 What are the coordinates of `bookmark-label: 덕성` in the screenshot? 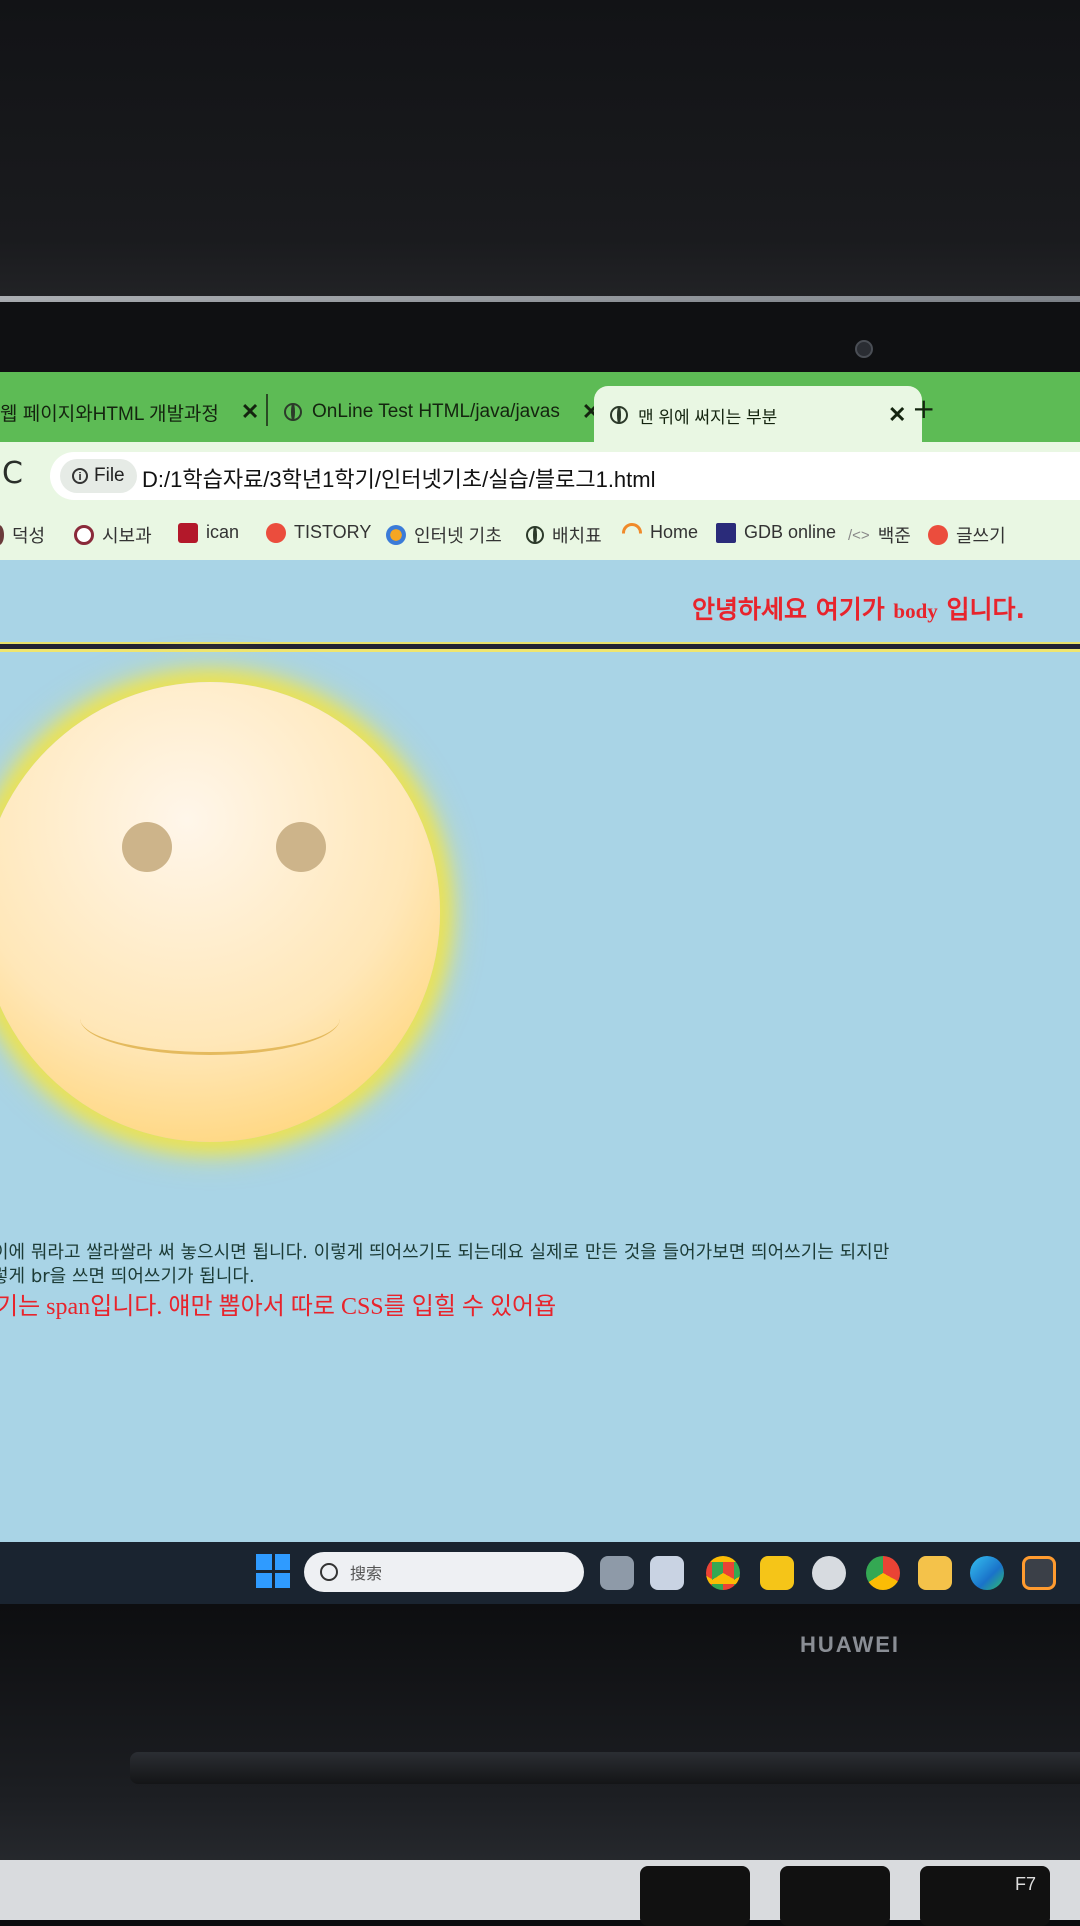 It's located at (29, 536).